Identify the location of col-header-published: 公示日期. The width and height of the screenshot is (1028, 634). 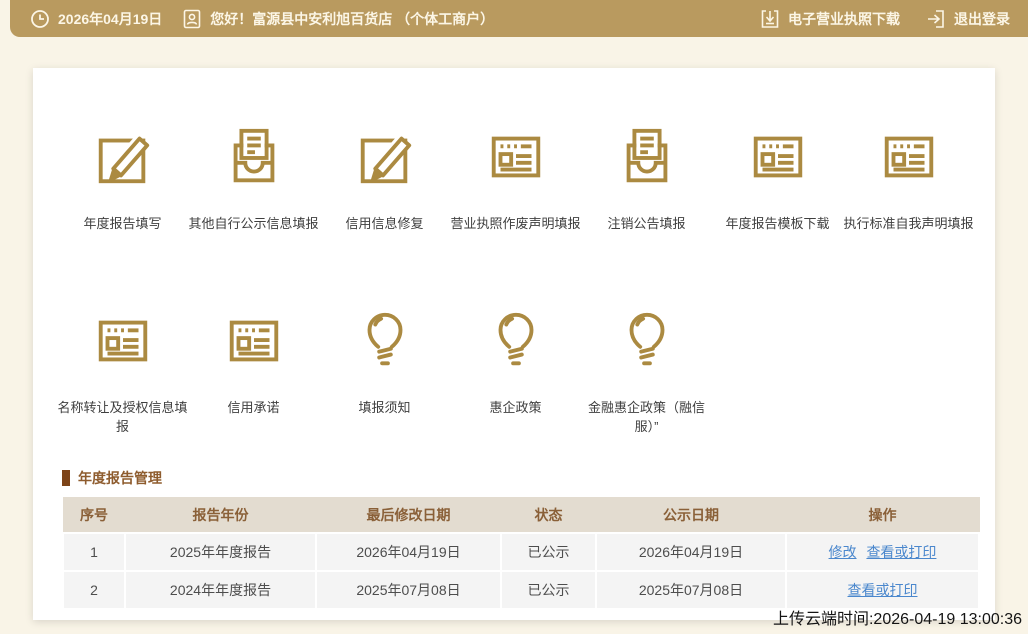
(691, 515).